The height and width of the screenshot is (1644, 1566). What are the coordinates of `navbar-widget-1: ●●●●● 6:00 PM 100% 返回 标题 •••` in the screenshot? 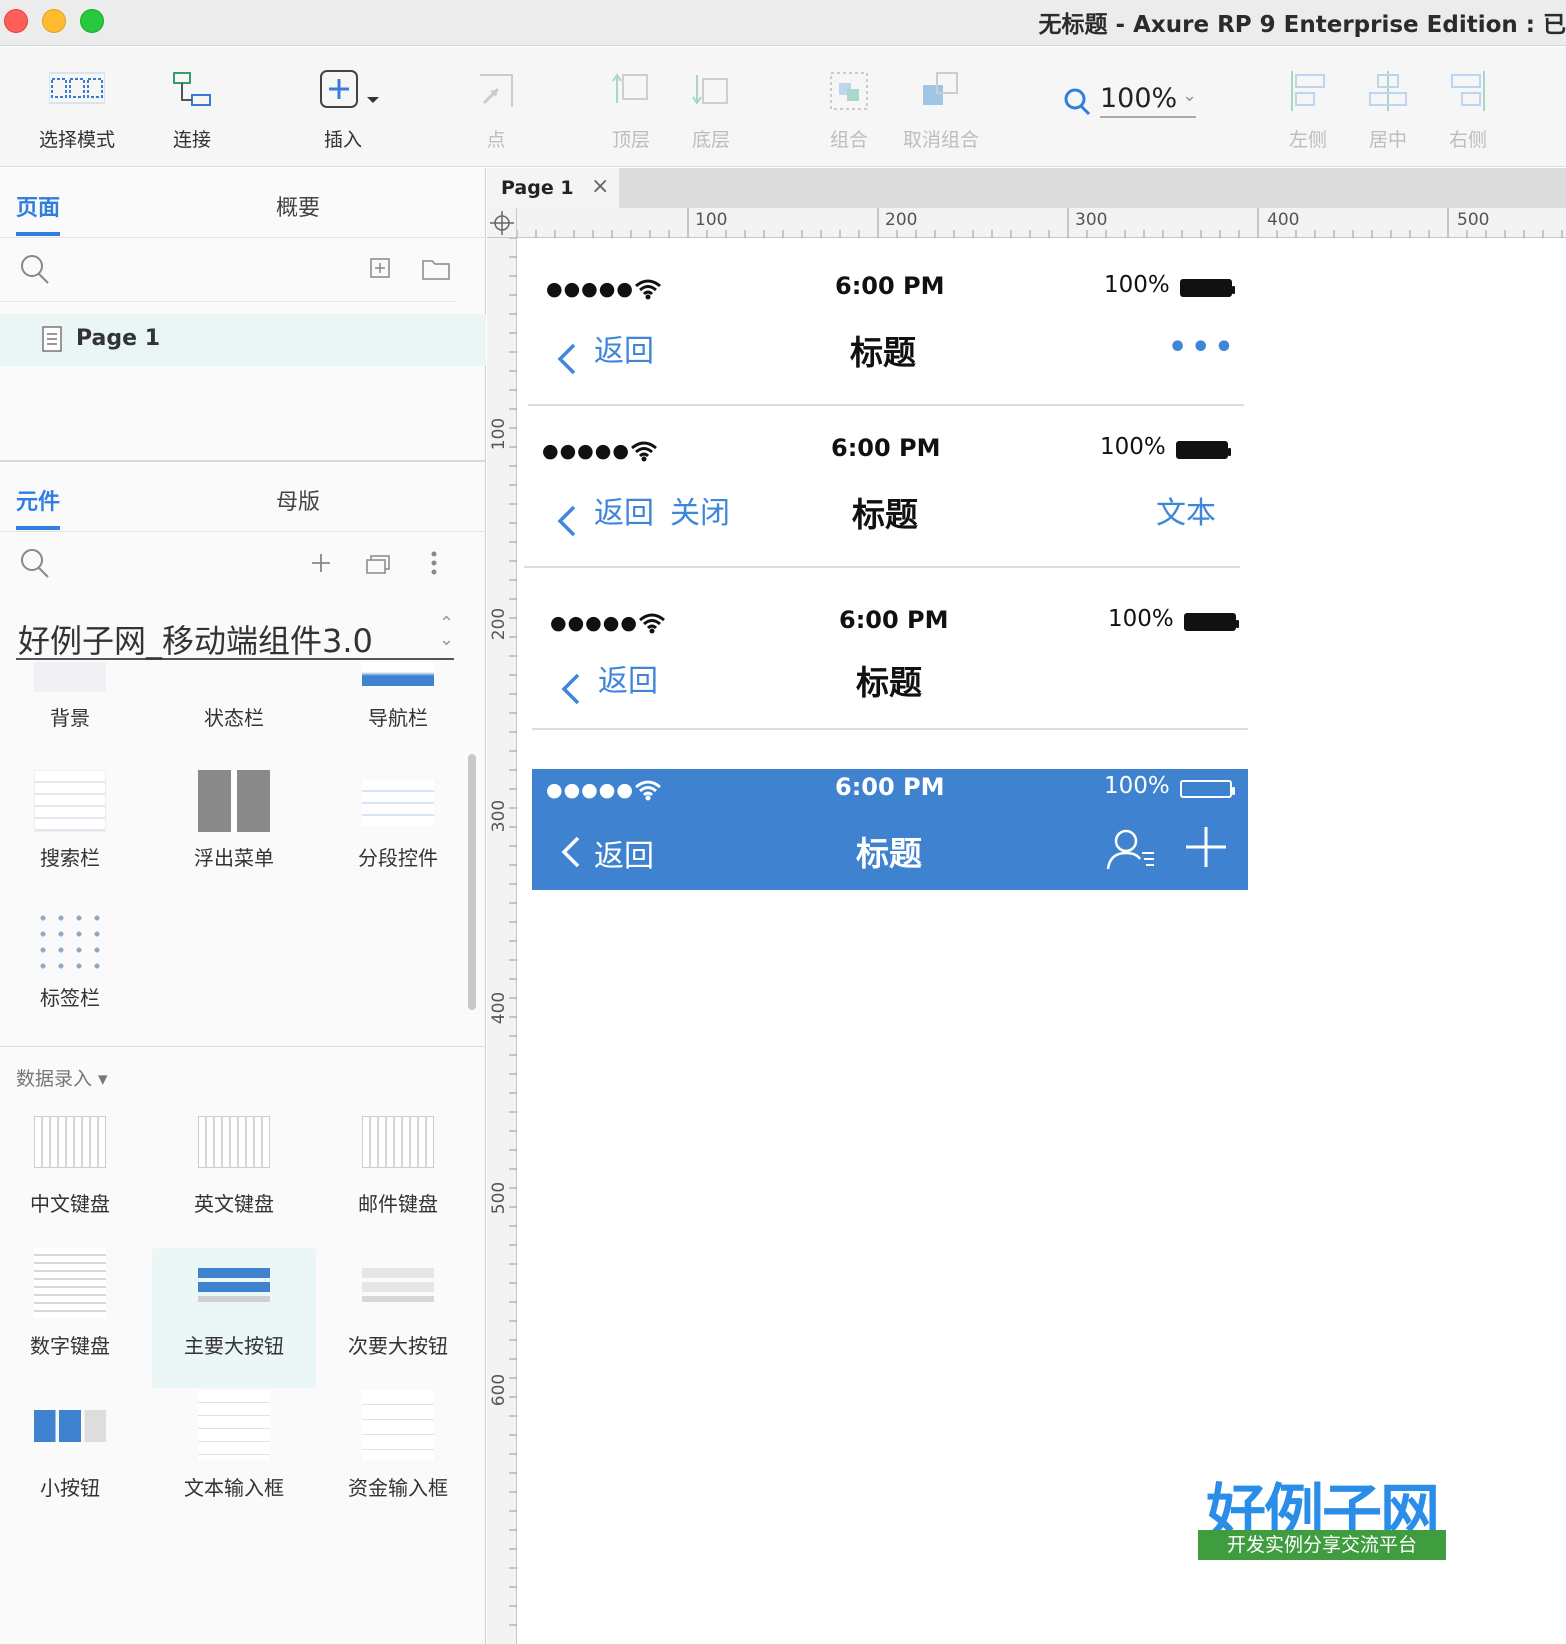 It's located at (886, 337).